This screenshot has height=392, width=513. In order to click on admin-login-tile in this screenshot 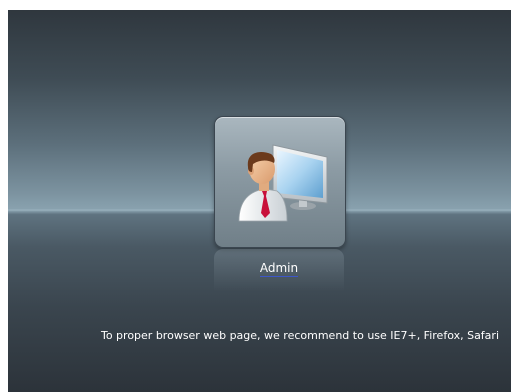, I will do `click(280, 182)`.